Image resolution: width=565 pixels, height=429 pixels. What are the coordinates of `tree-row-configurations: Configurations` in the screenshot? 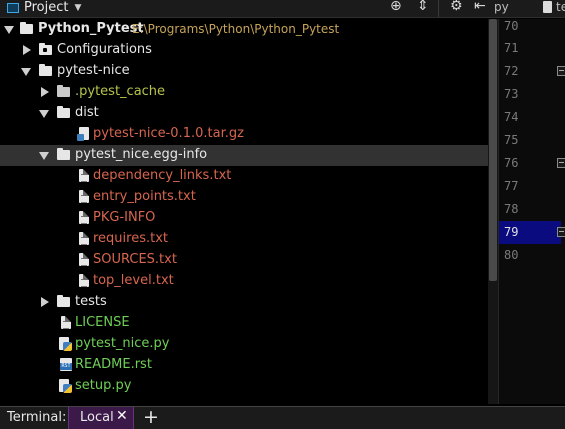 It's located at (244, 50).